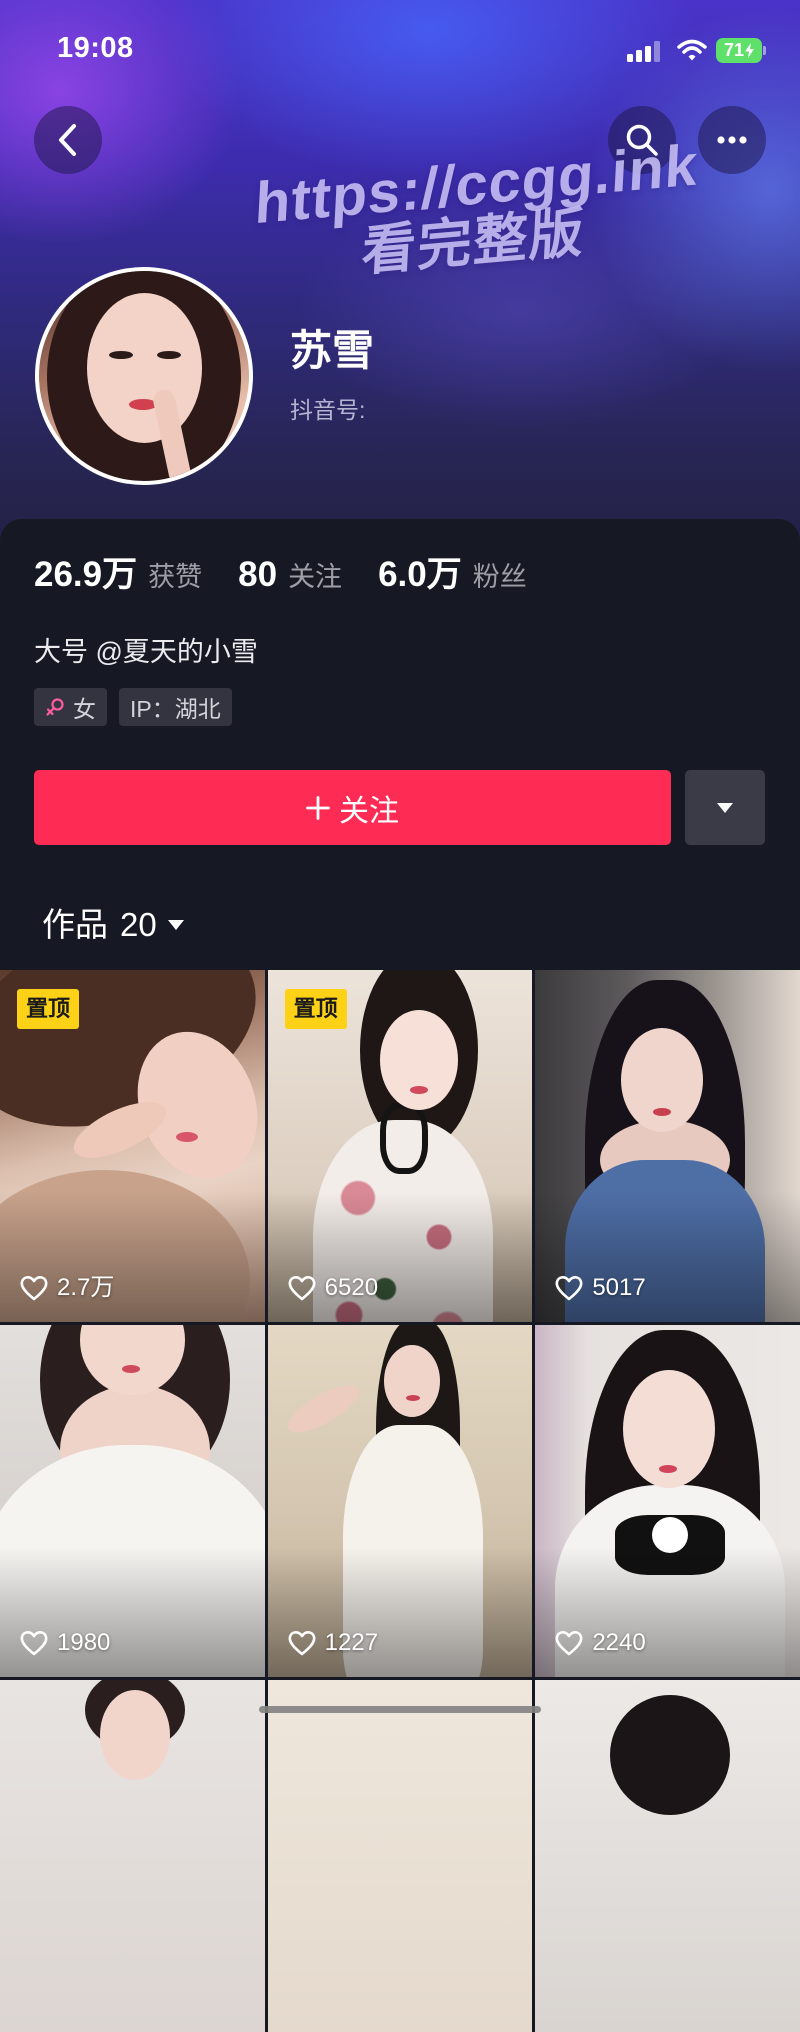 The image size is (800, 2032). What do you see at coordinates (113, 925) in the screenshot?
I see `tab-works: 作品 20` at bounding box center [113, 925].